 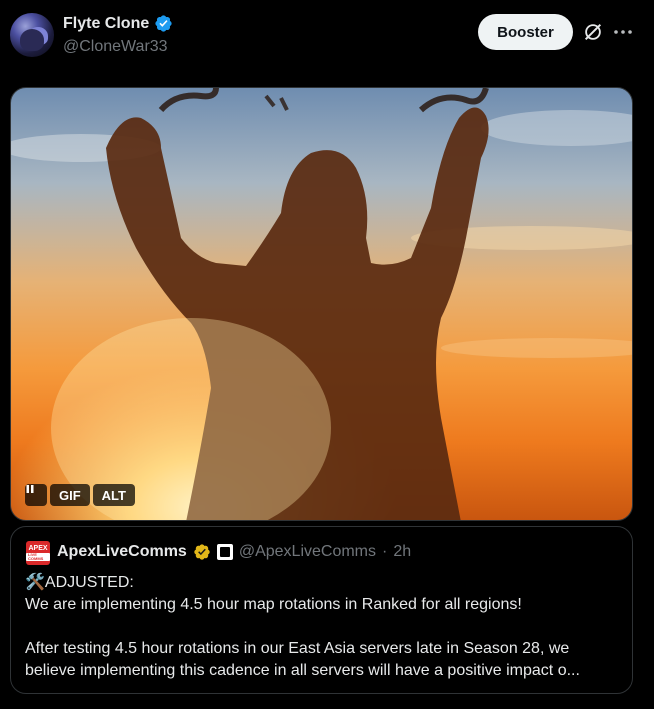 What do you see at coordinates (307, 551) in the screenshot?
I see `quoted-handle: @ApexLiveComms` at bounding box center [307, 551].